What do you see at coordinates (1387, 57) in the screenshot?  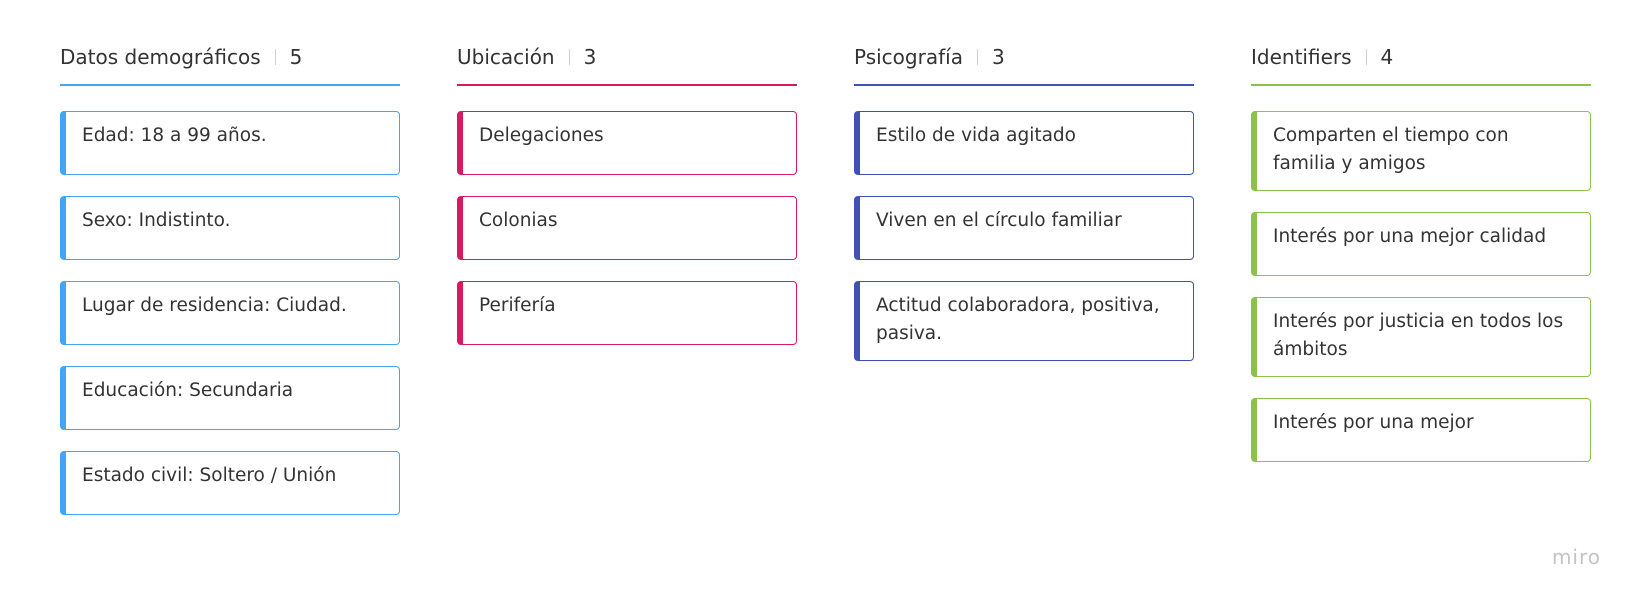 I see `column-count: 4` at bounding box center [1387, 57].